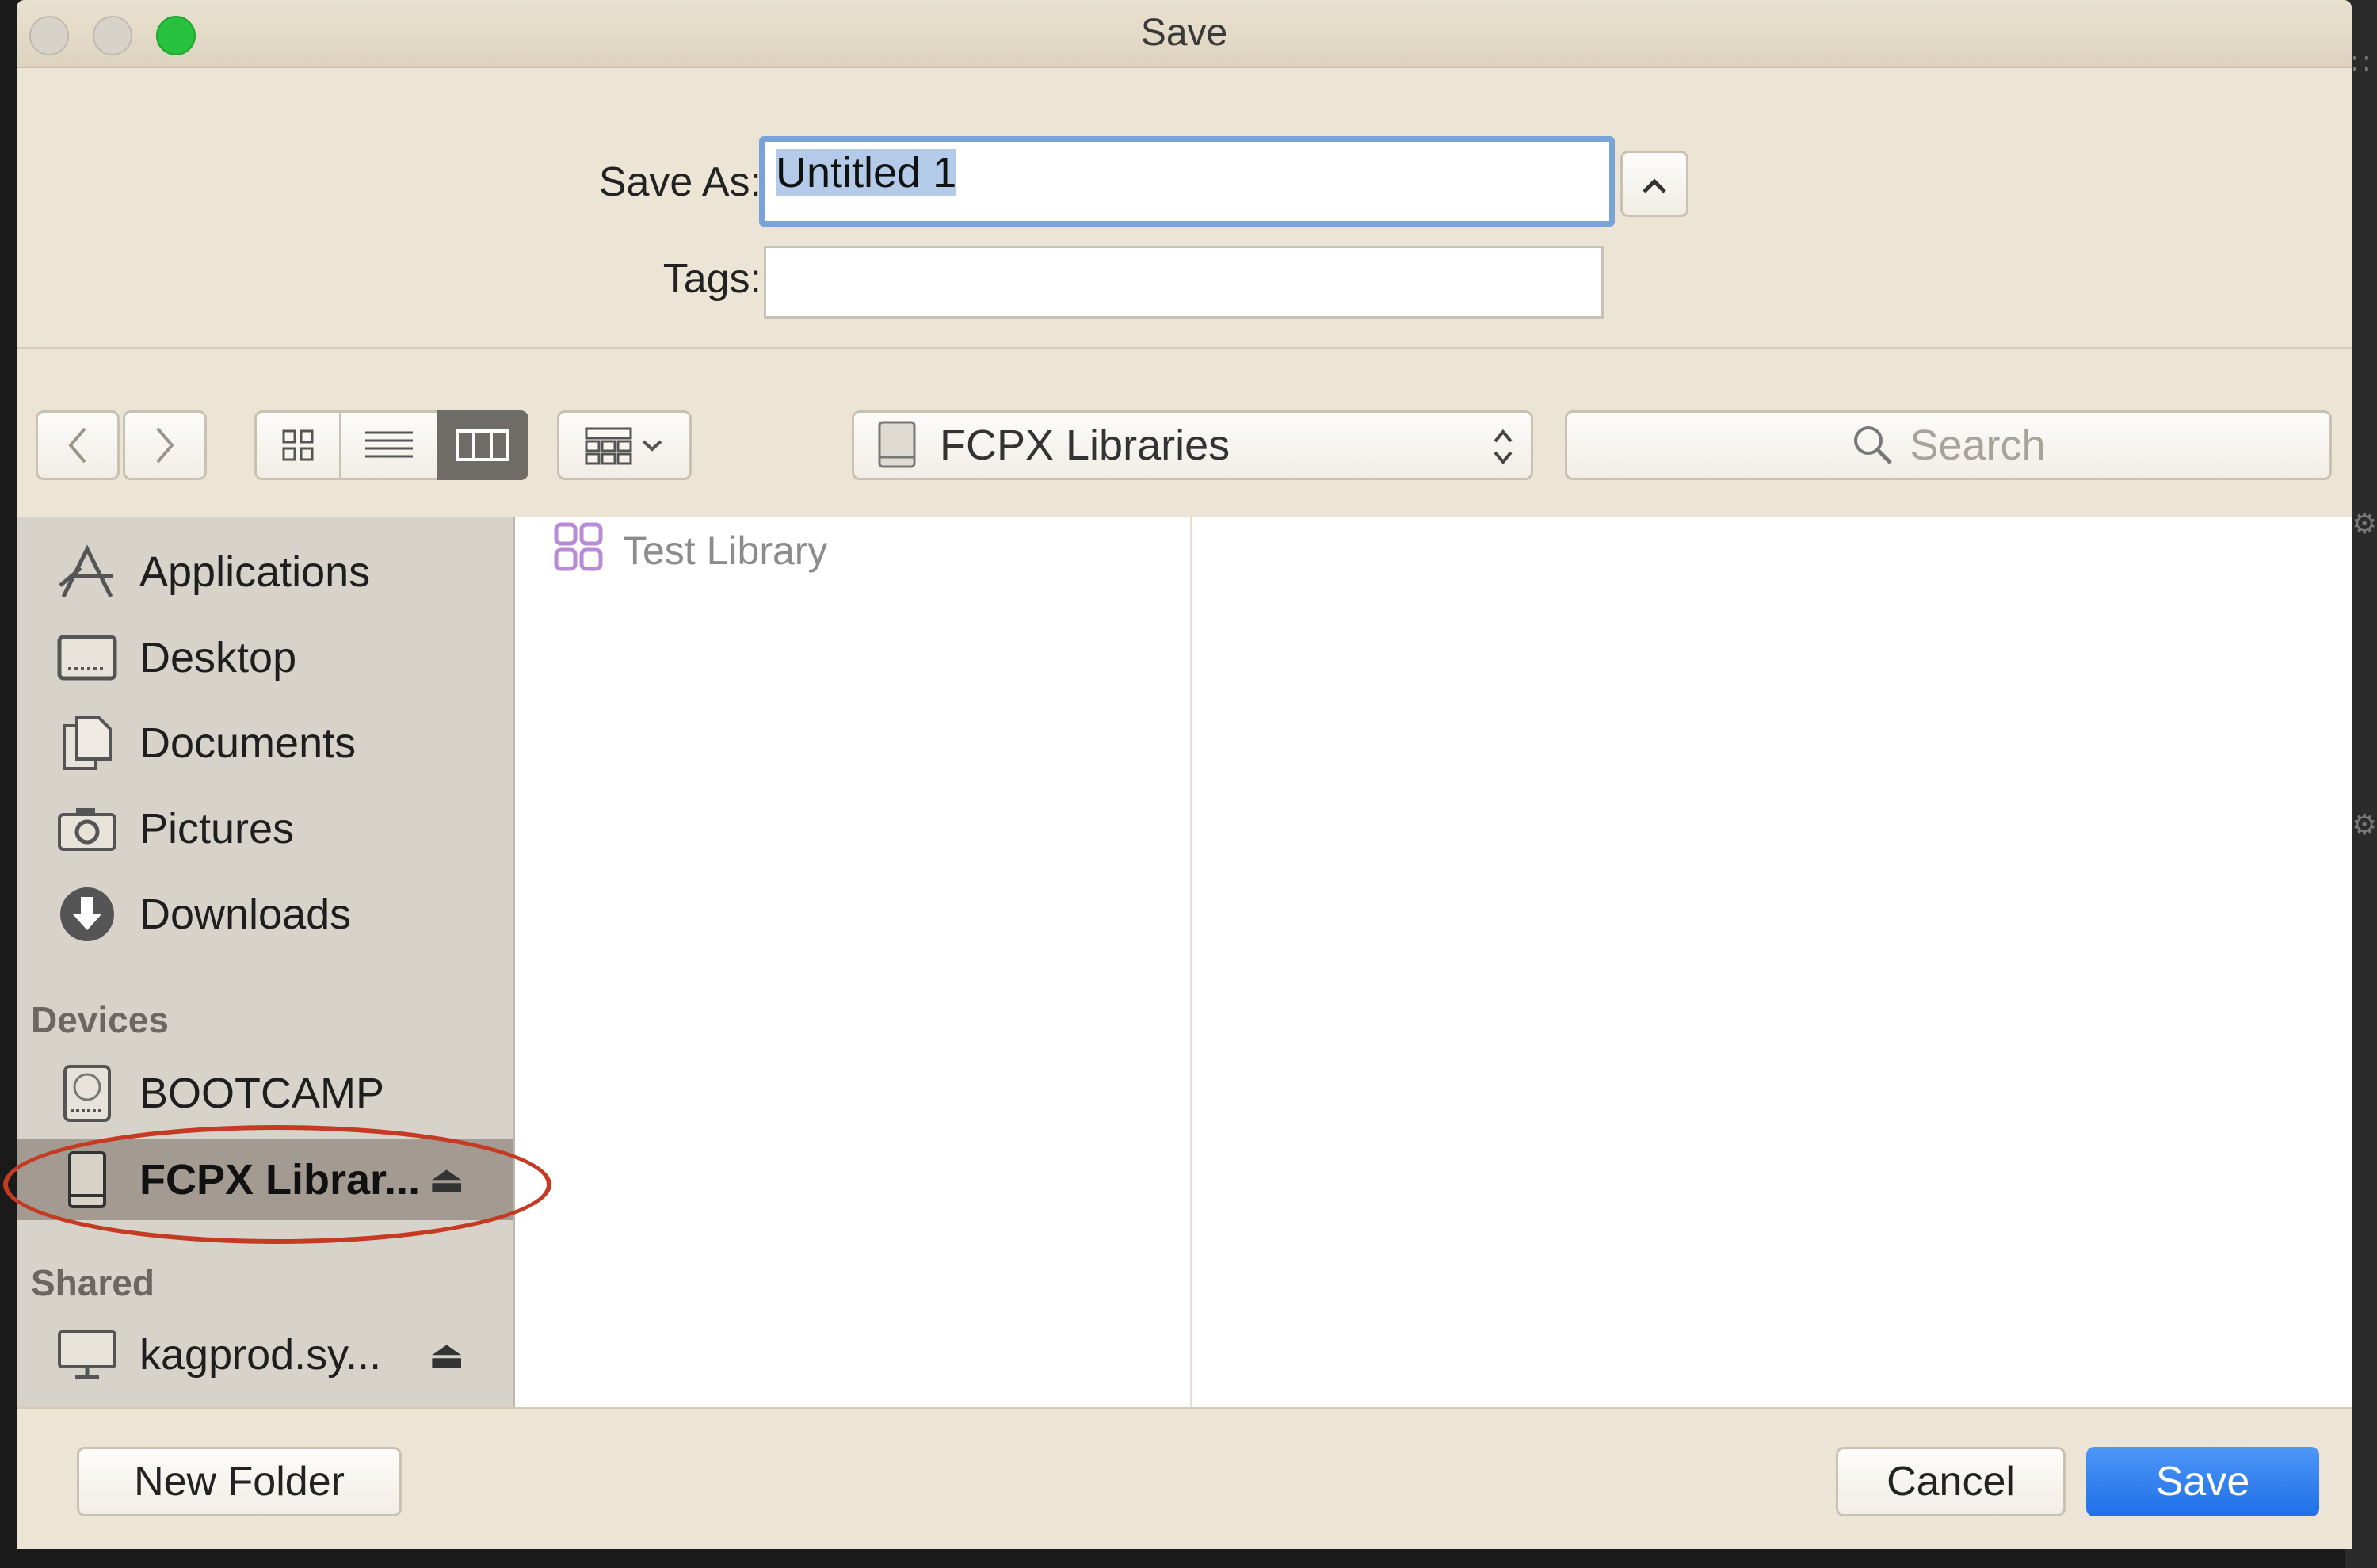 This screenshot has height=1568, width=2377. What do you see at coordinates (1184, 282) in the screenshot?
I see `tags-field` at bounding box center [1184, 282].